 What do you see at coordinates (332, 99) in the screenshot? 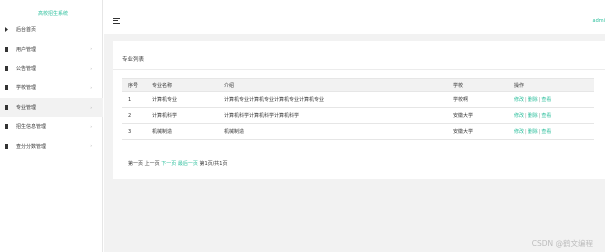
I see `cell-intro: 计算机专业计算机专业计算机专业计算机专业` at bounding box center [332, 99].